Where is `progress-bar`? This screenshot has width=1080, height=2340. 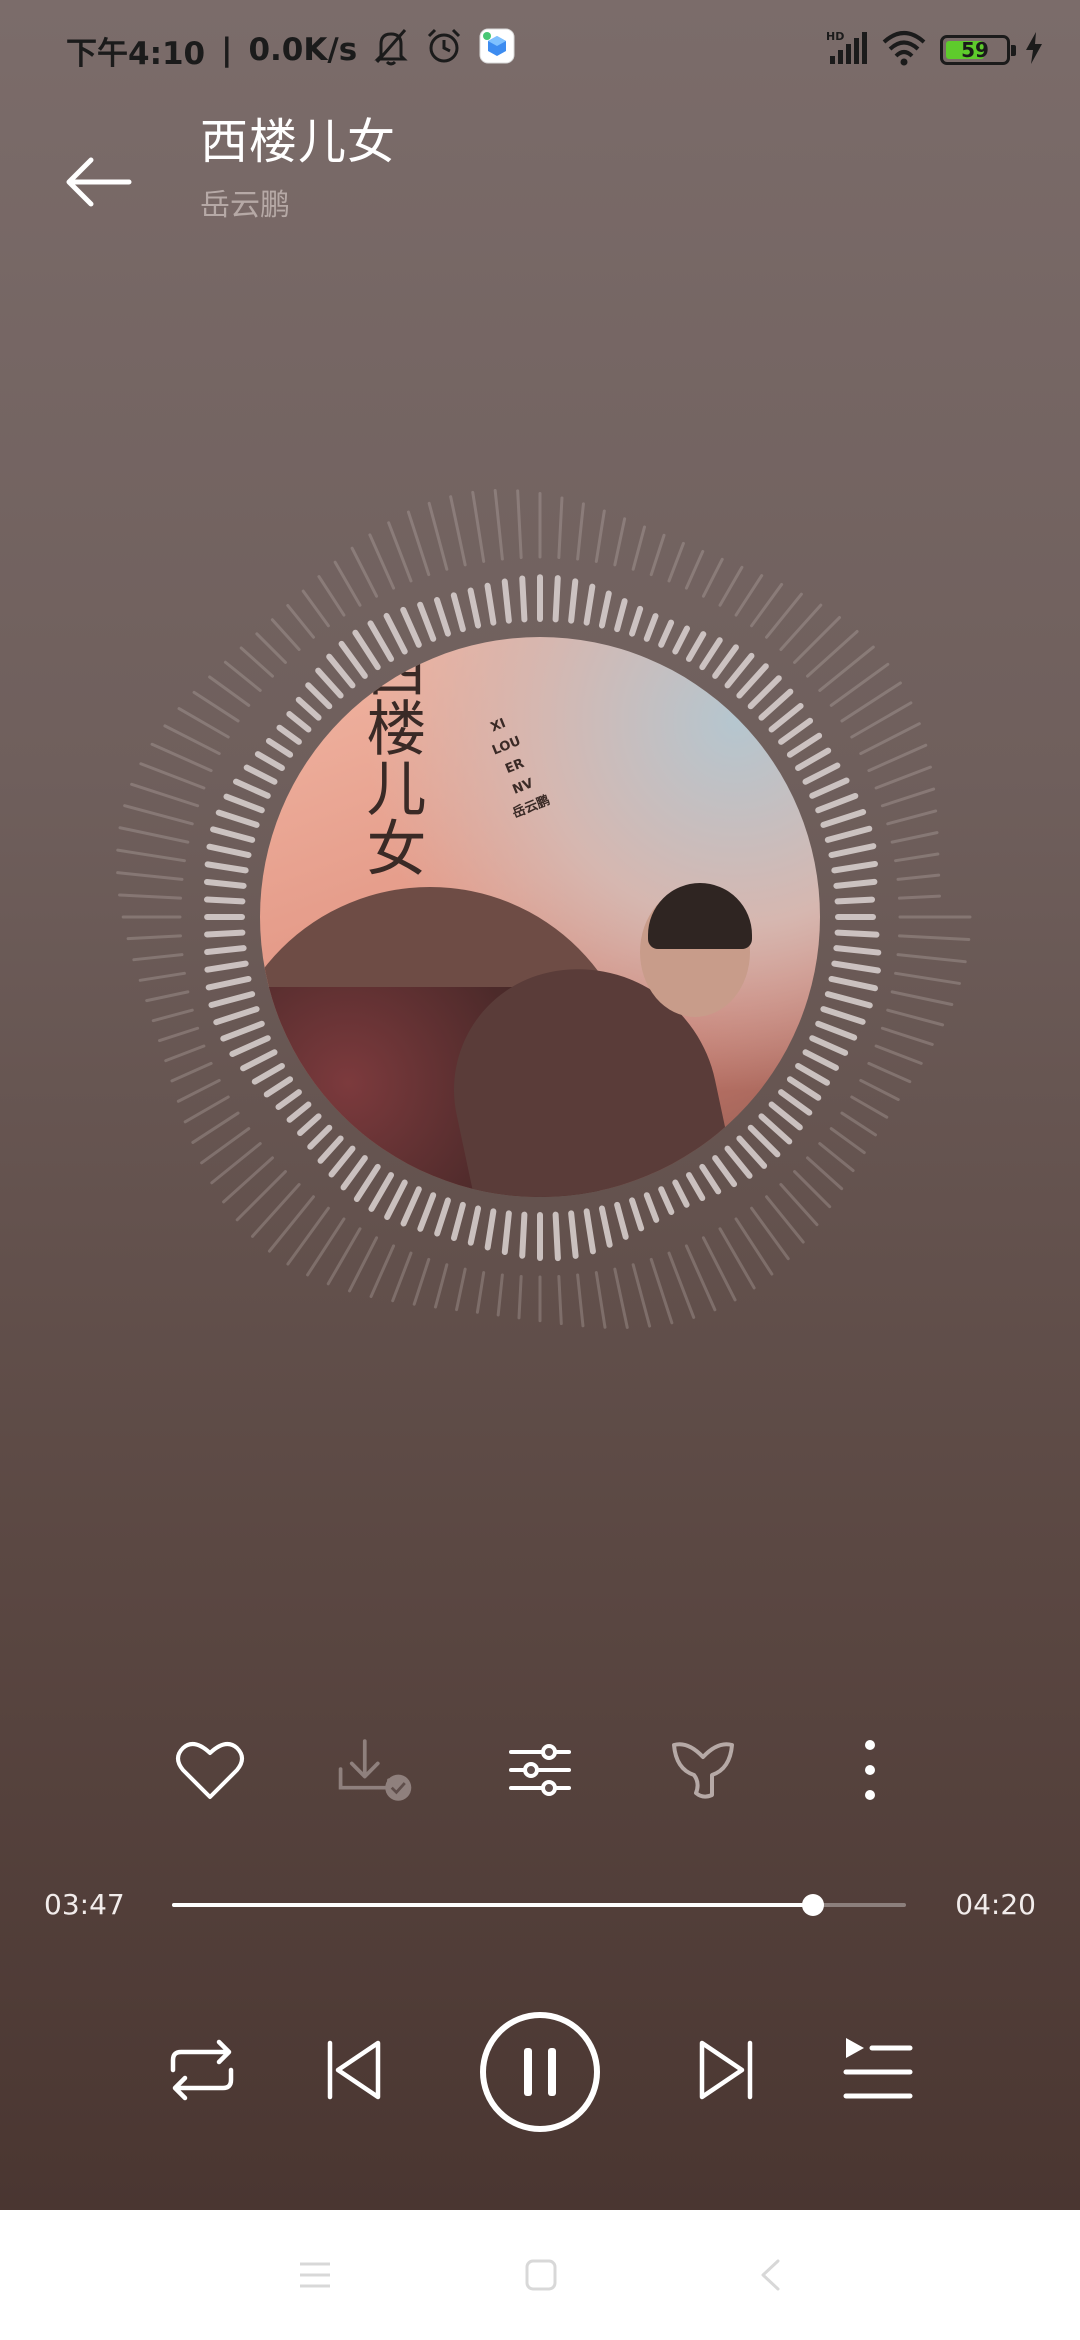 progress-bar is located at coordinates (539, 1905).